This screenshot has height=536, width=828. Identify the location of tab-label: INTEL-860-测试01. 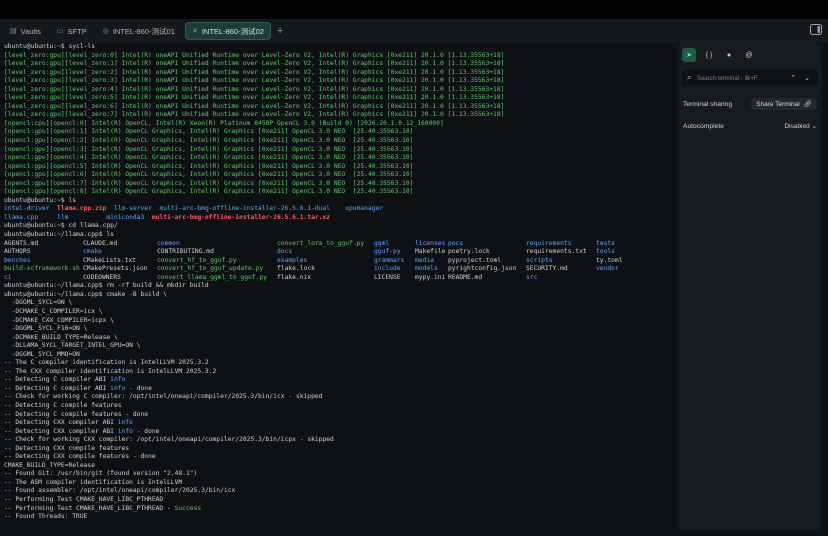
(143, 31).